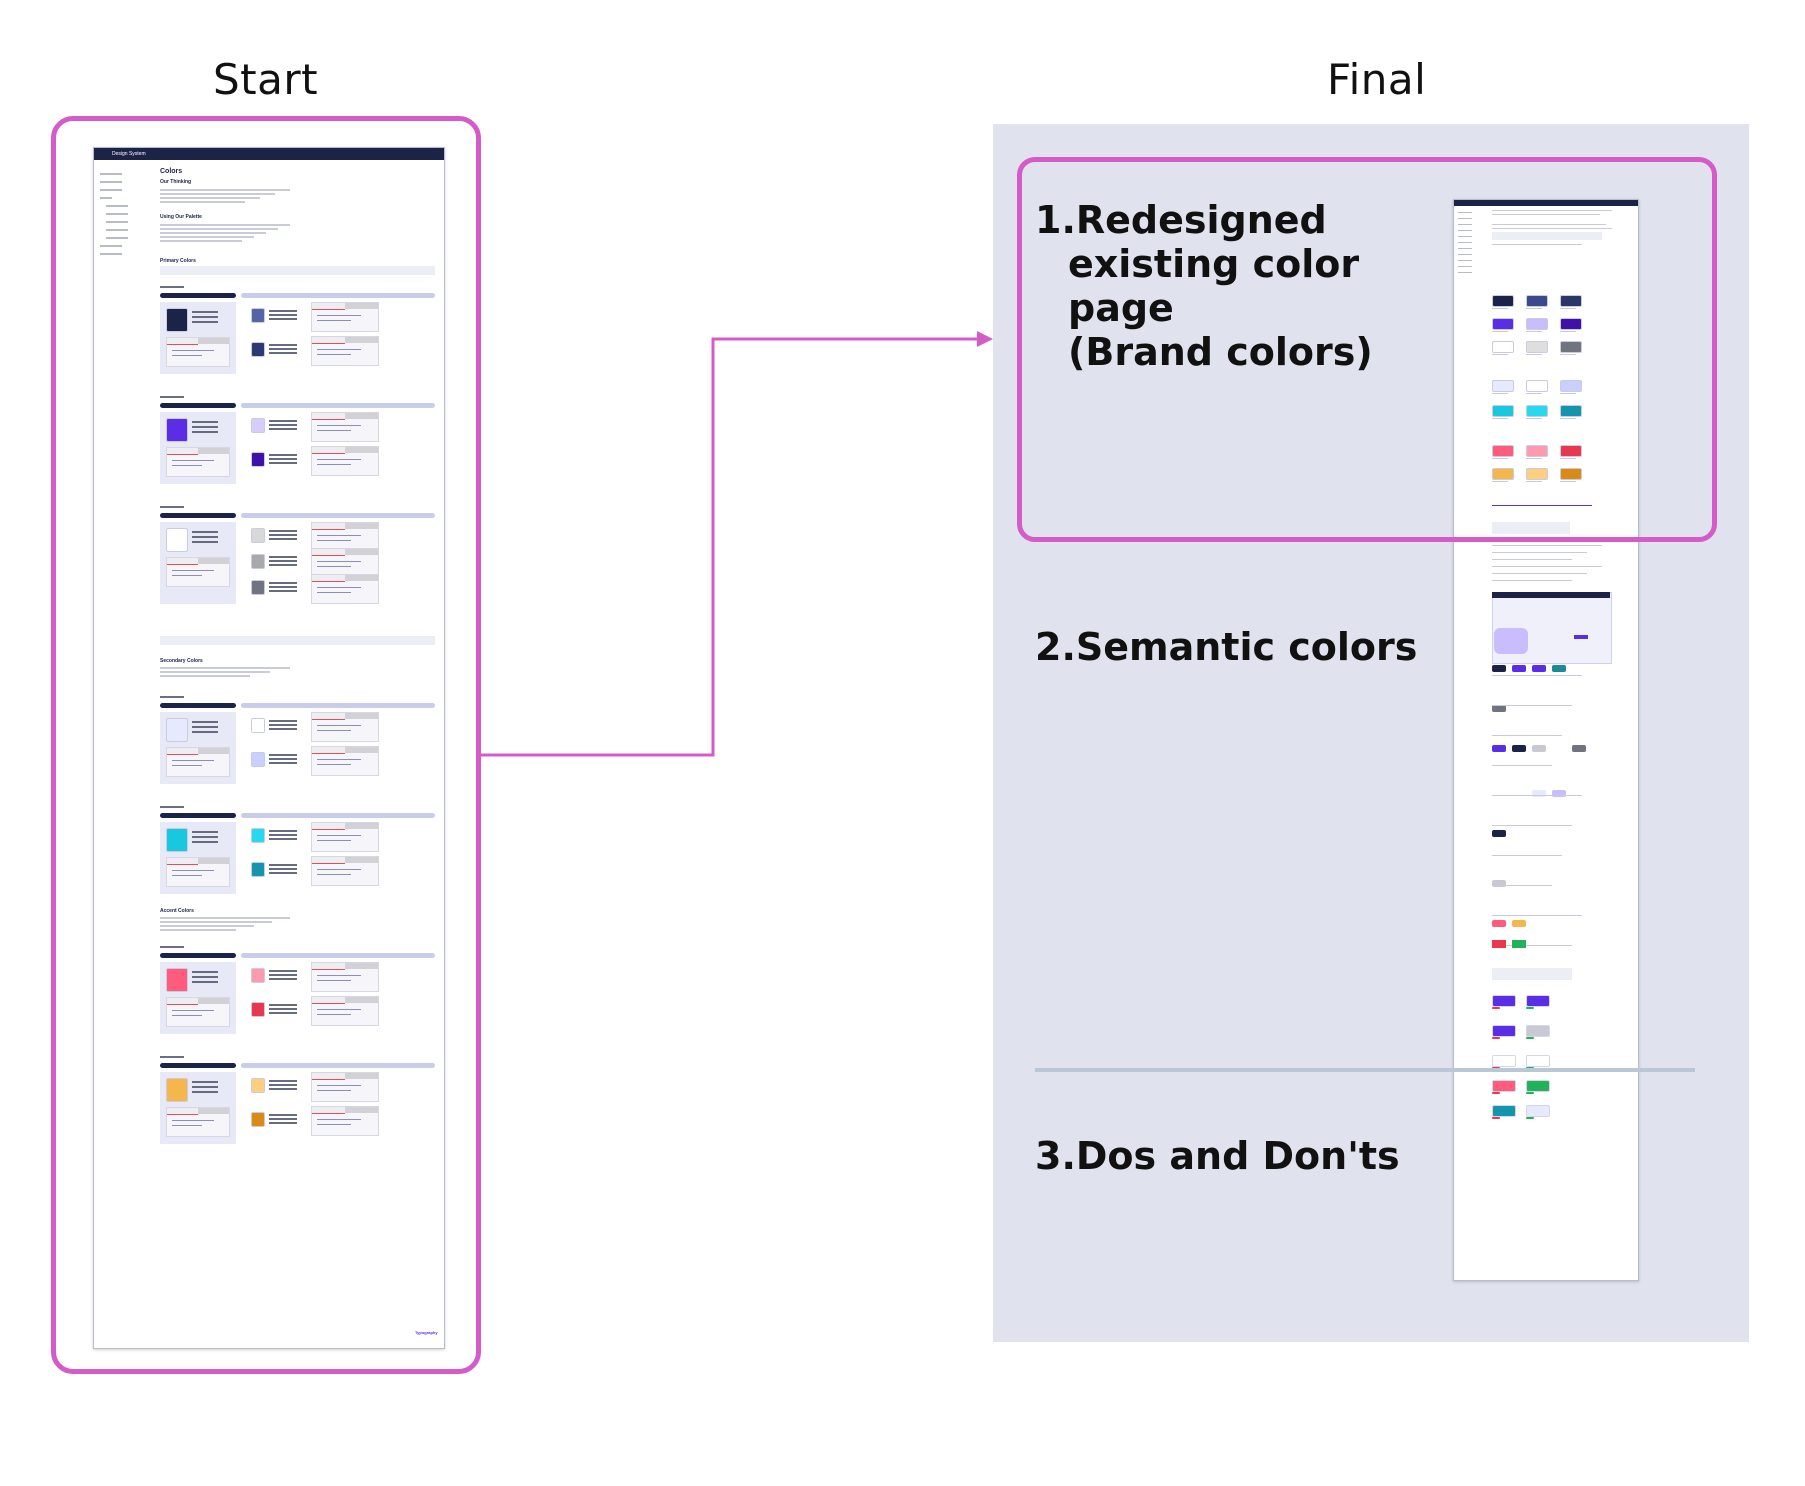  I want to click on do-tag, so click(1530, 1118).